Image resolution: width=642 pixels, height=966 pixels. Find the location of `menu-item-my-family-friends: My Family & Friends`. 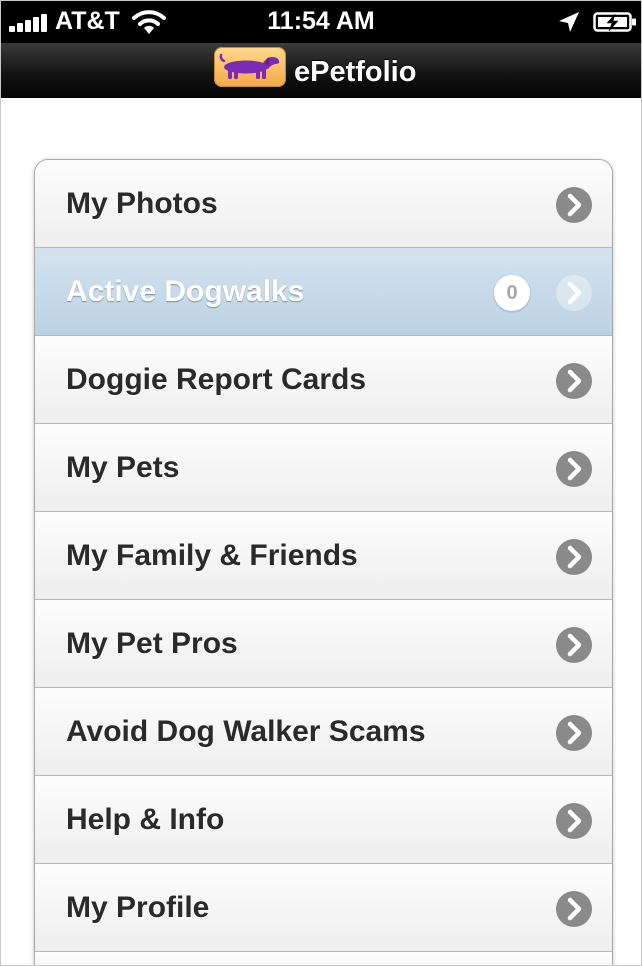

menu-item-my-family-friends: My Family & Friends is located at coordinates (323, 556).